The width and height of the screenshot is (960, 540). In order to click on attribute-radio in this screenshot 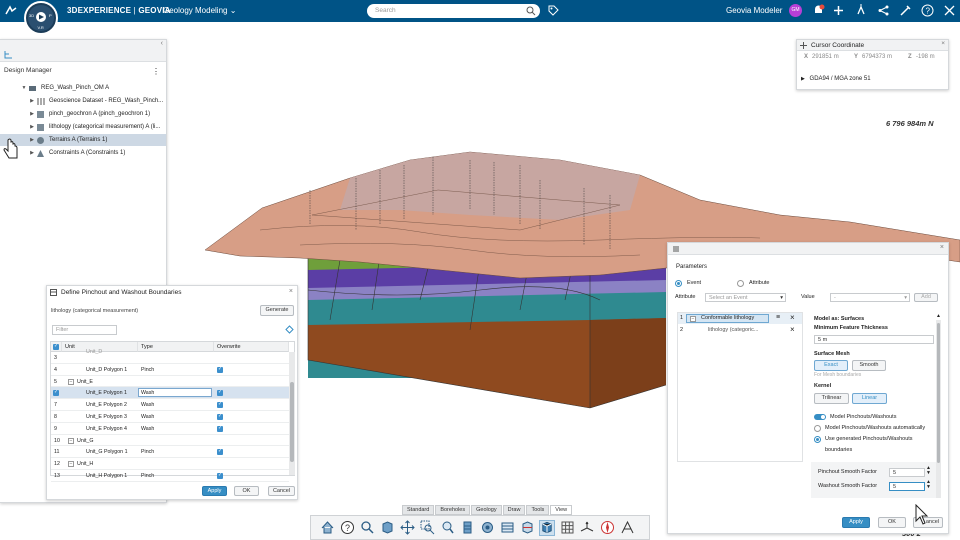, I will do `click(740, 283)`.